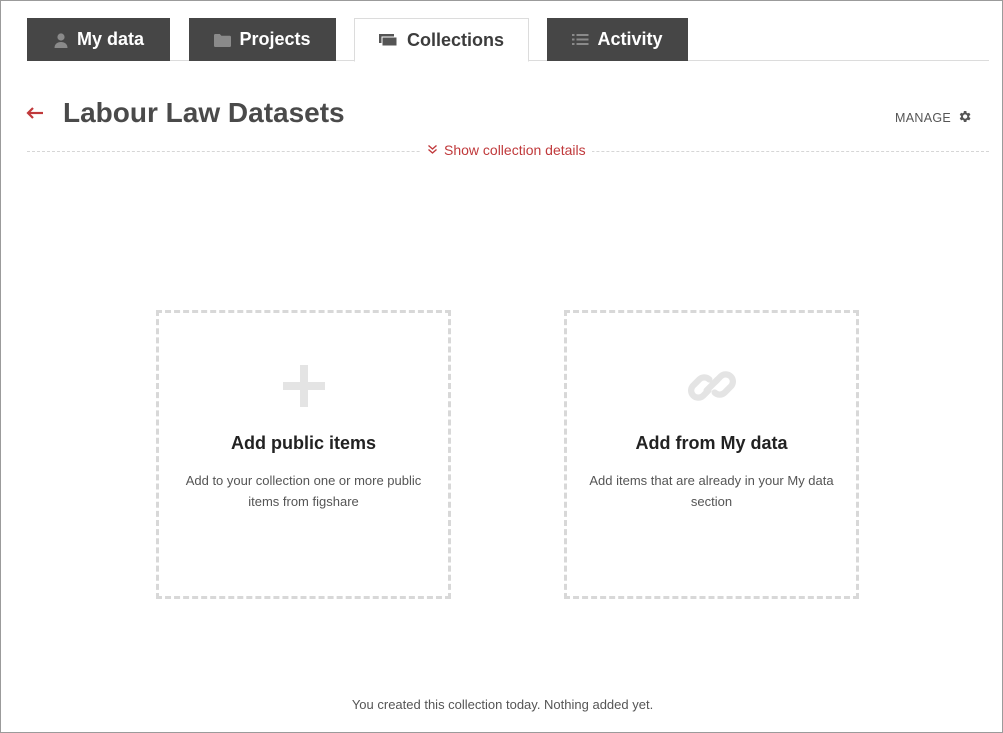  I want to click on tab-my-data: My data, so click(98, 39).